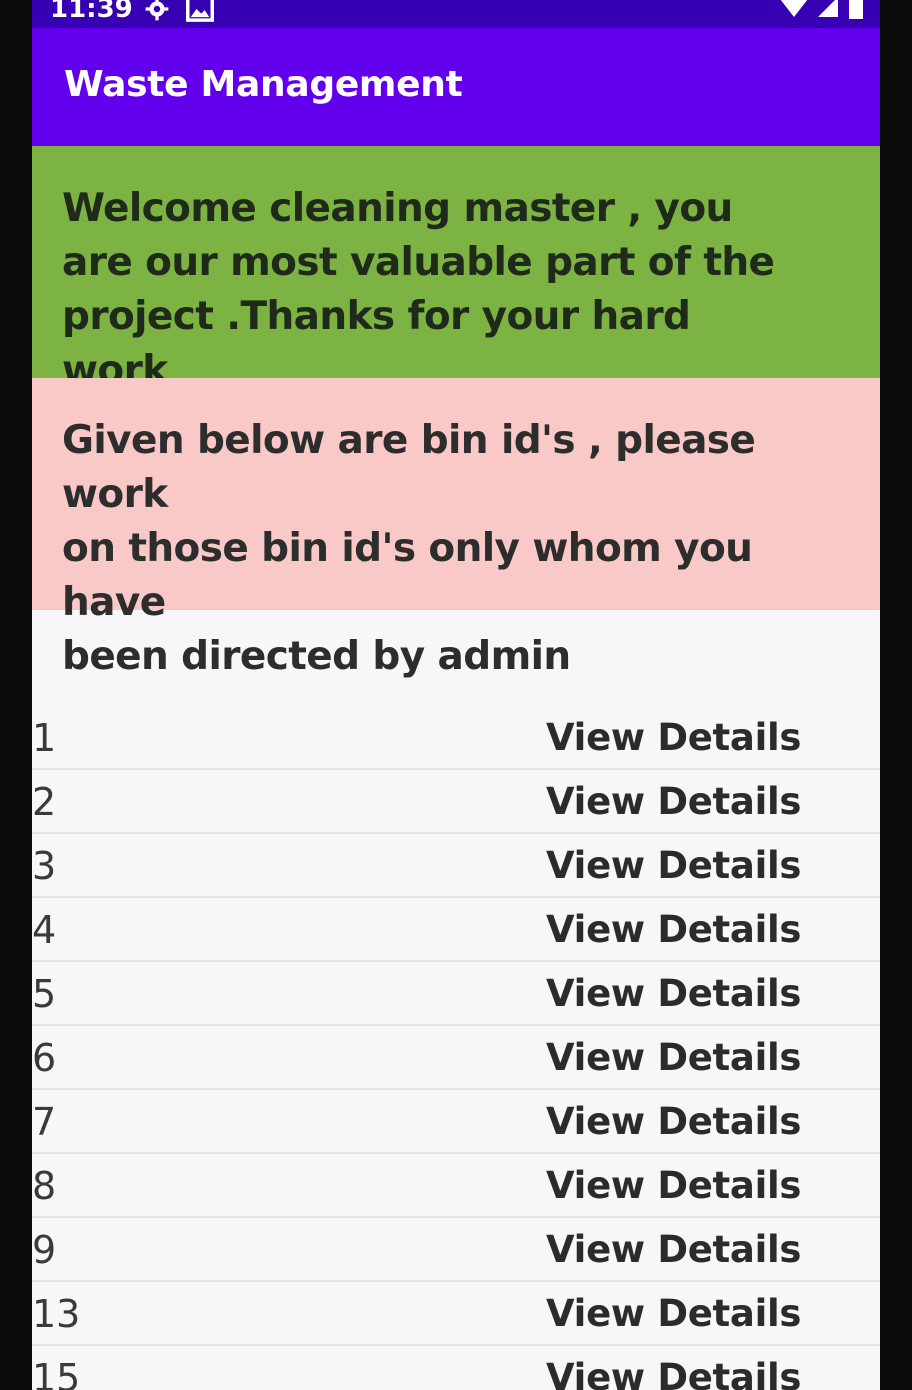 This screenshot has width=912, height=1390. What do you see at coordinates (44, 1186) in the screenshot?
I see `bin-id: 8` at bounding box center [44, 1186].